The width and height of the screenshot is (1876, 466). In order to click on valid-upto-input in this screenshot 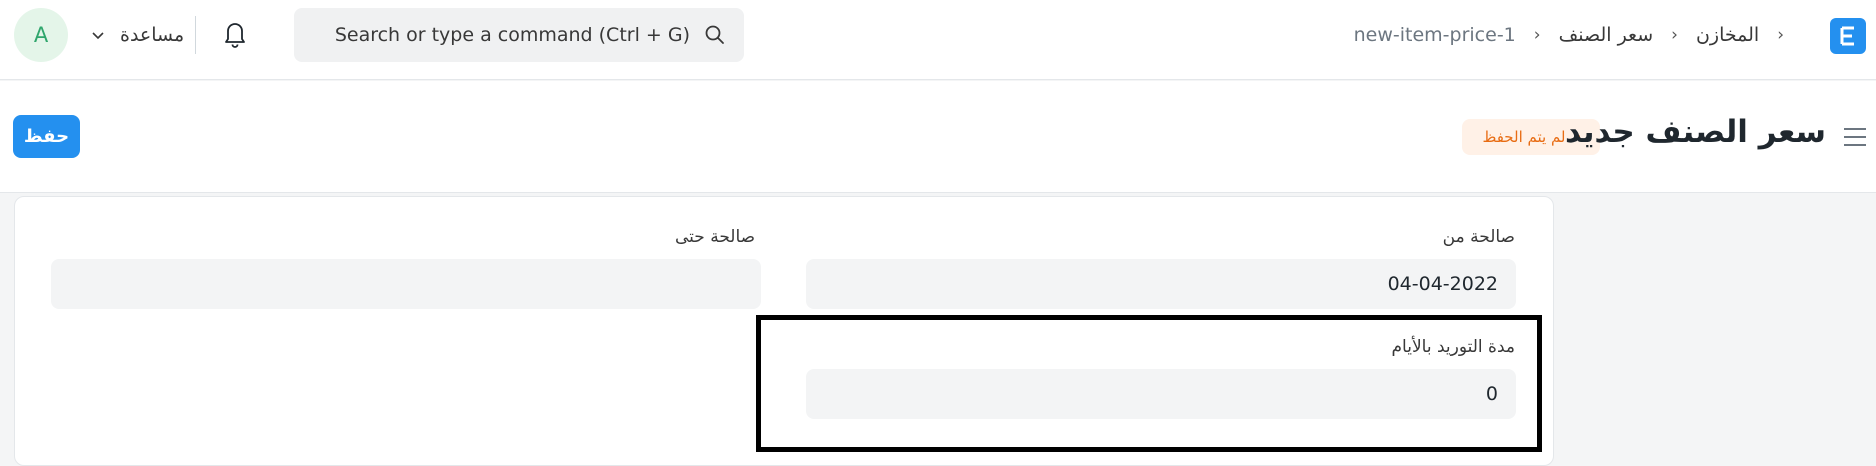, I will do `click(406, 284)`.